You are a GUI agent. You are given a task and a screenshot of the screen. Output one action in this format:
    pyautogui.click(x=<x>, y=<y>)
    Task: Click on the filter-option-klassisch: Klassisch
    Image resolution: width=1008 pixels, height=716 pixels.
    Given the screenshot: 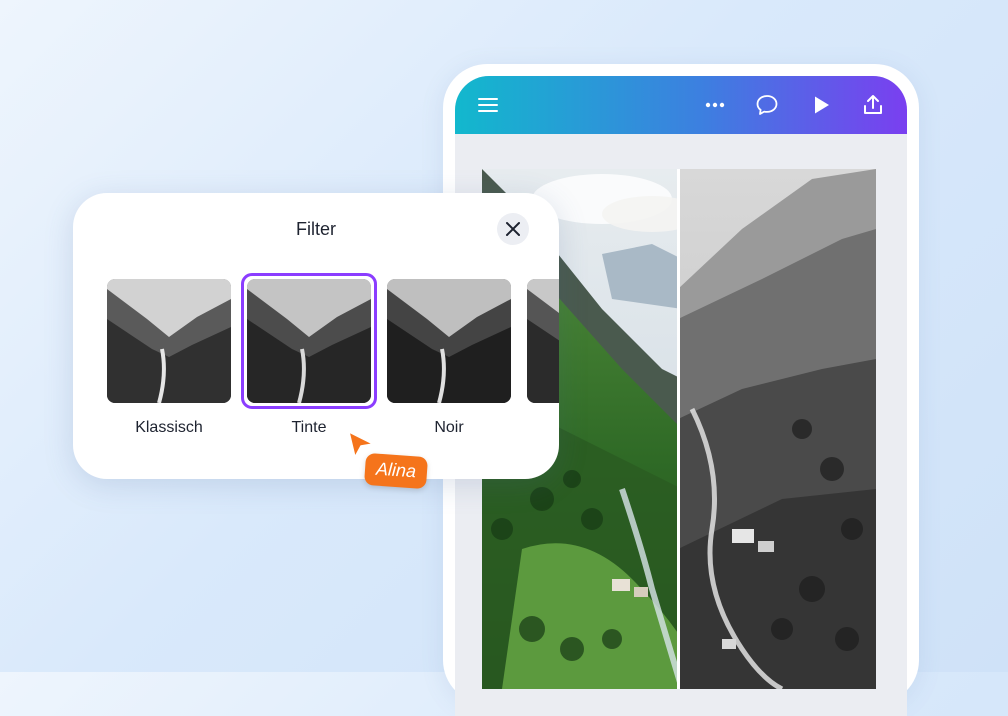 What is the action you would take?
    pyautogui.click(x=169, y=357)
    